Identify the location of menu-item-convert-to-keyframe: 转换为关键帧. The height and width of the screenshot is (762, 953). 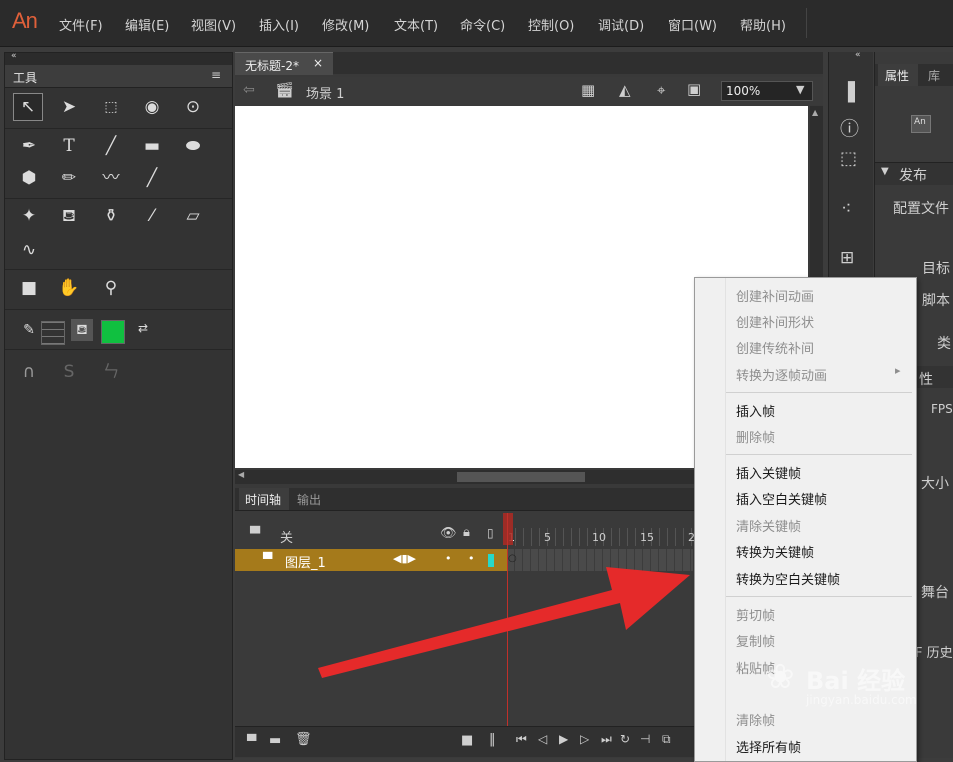
(775, 551).